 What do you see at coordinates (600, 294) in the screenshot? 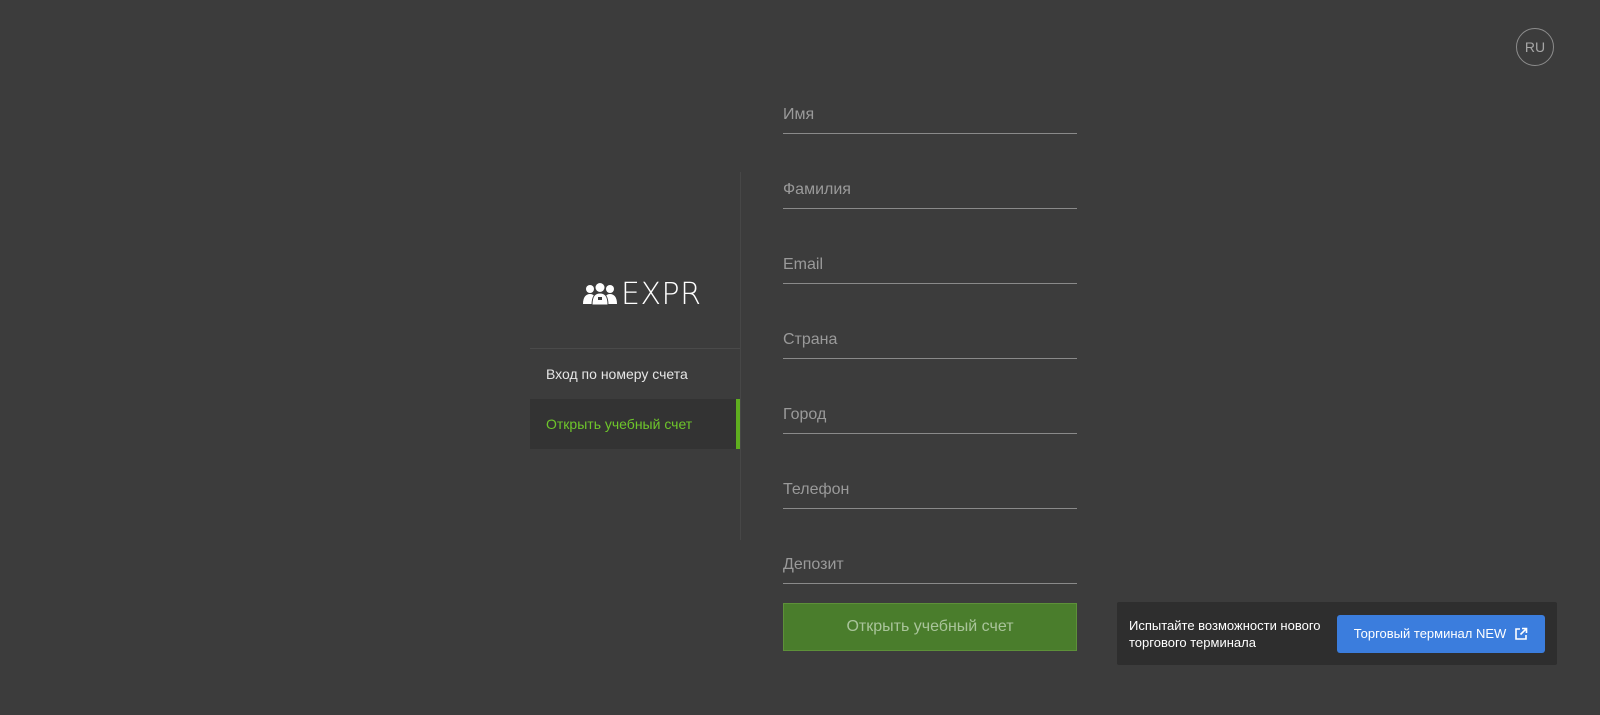
I see `users-group-icon` at bounding box center [600, 294].